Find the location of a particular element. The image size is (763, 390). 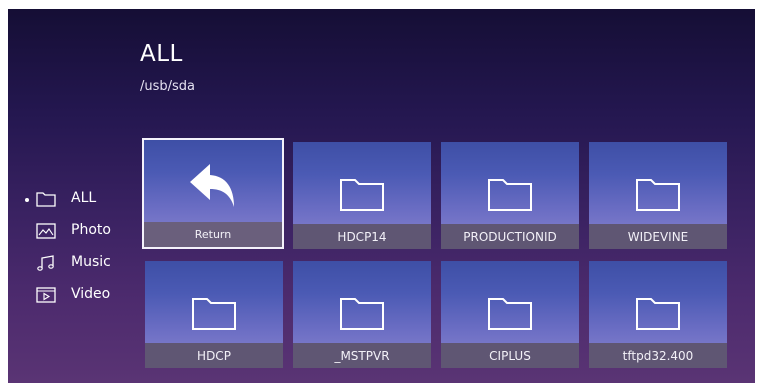

grid-item-folder: HDCP14 is located at coordinates (362, 195).